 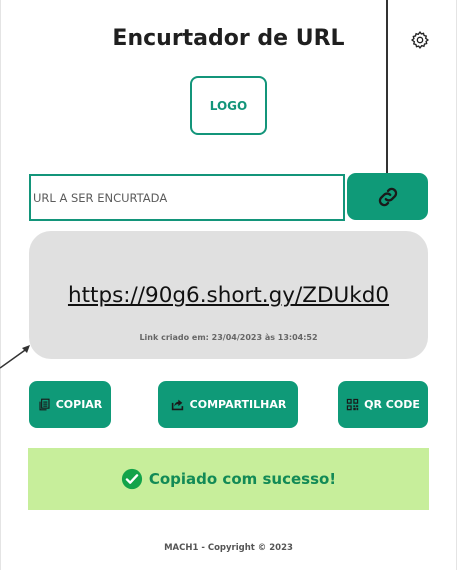 What do you see at coordinates (420, 40) in the screenshot?
I see `settings-gear-icon` at bounding box center [420, 40].